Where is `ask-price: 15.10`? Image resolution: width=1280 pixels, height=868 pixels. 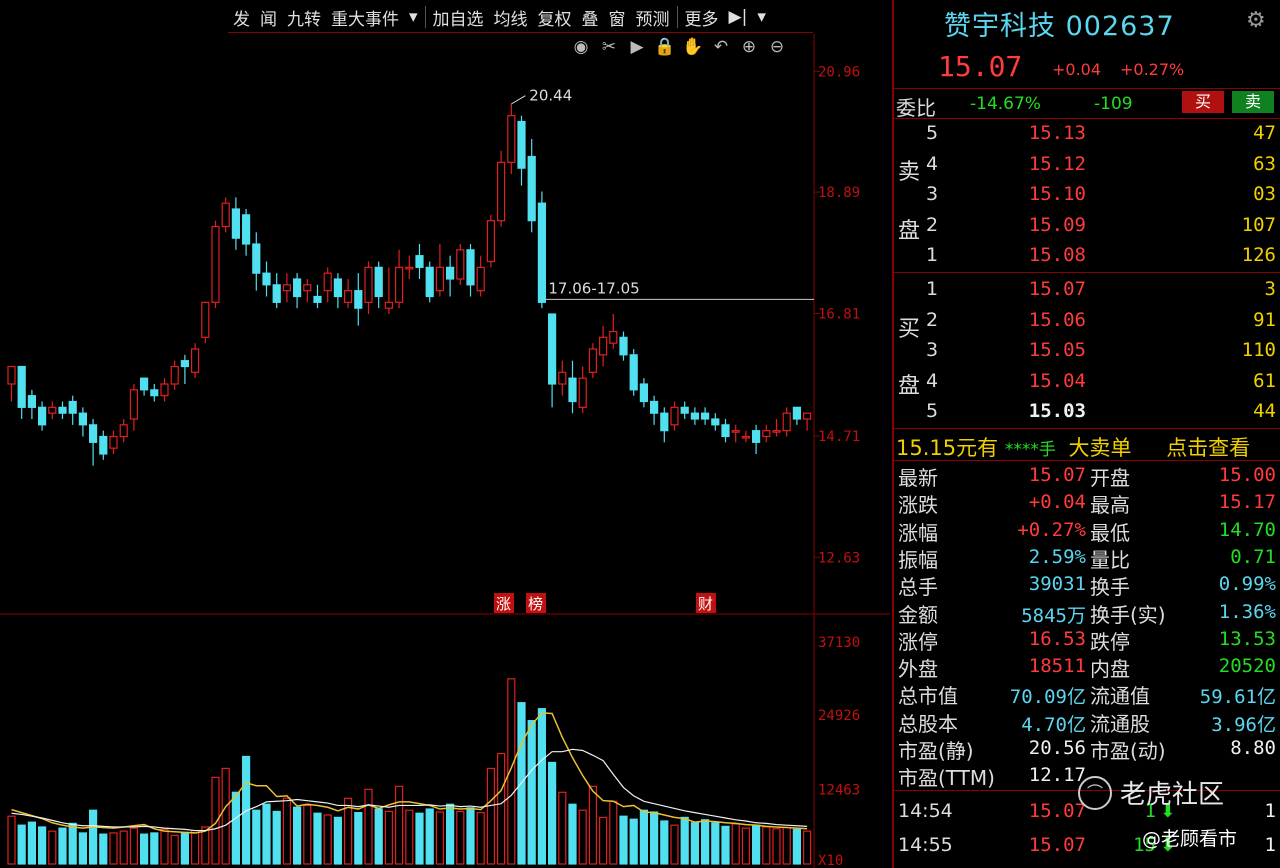 ask-price: 15.10 is located at coordinates (1040, 194).